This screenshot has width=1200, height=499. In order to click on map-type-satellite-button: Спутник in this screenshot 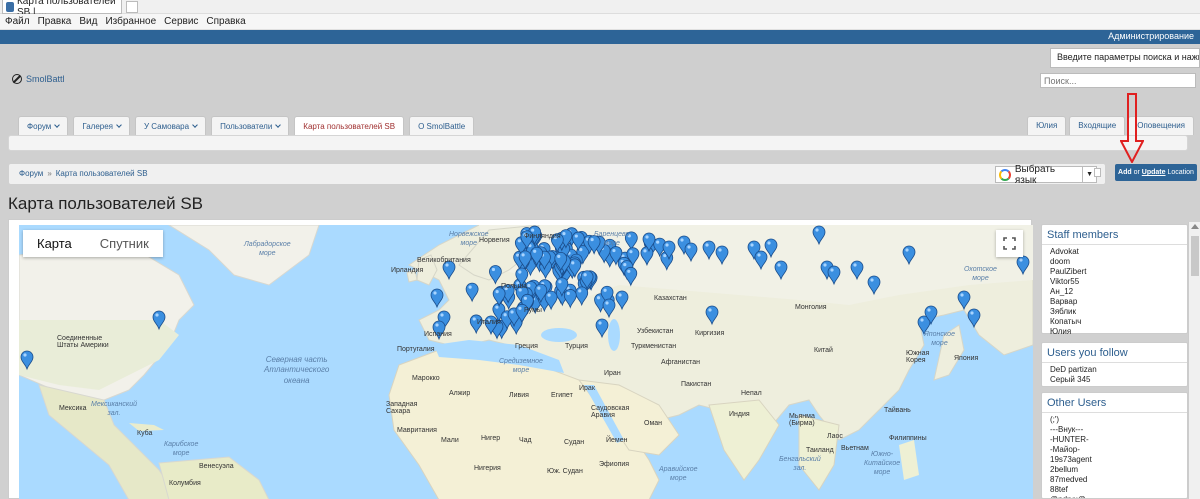, I will do `click(124, 243)`.